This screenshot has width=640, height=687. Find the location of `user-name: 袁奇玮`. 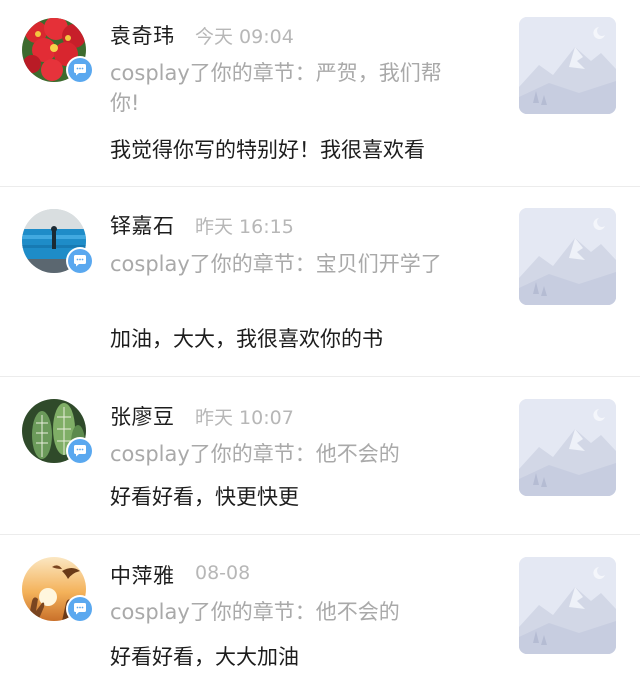

user-name: 袁奇玮 is located at coordinates (142, 35).